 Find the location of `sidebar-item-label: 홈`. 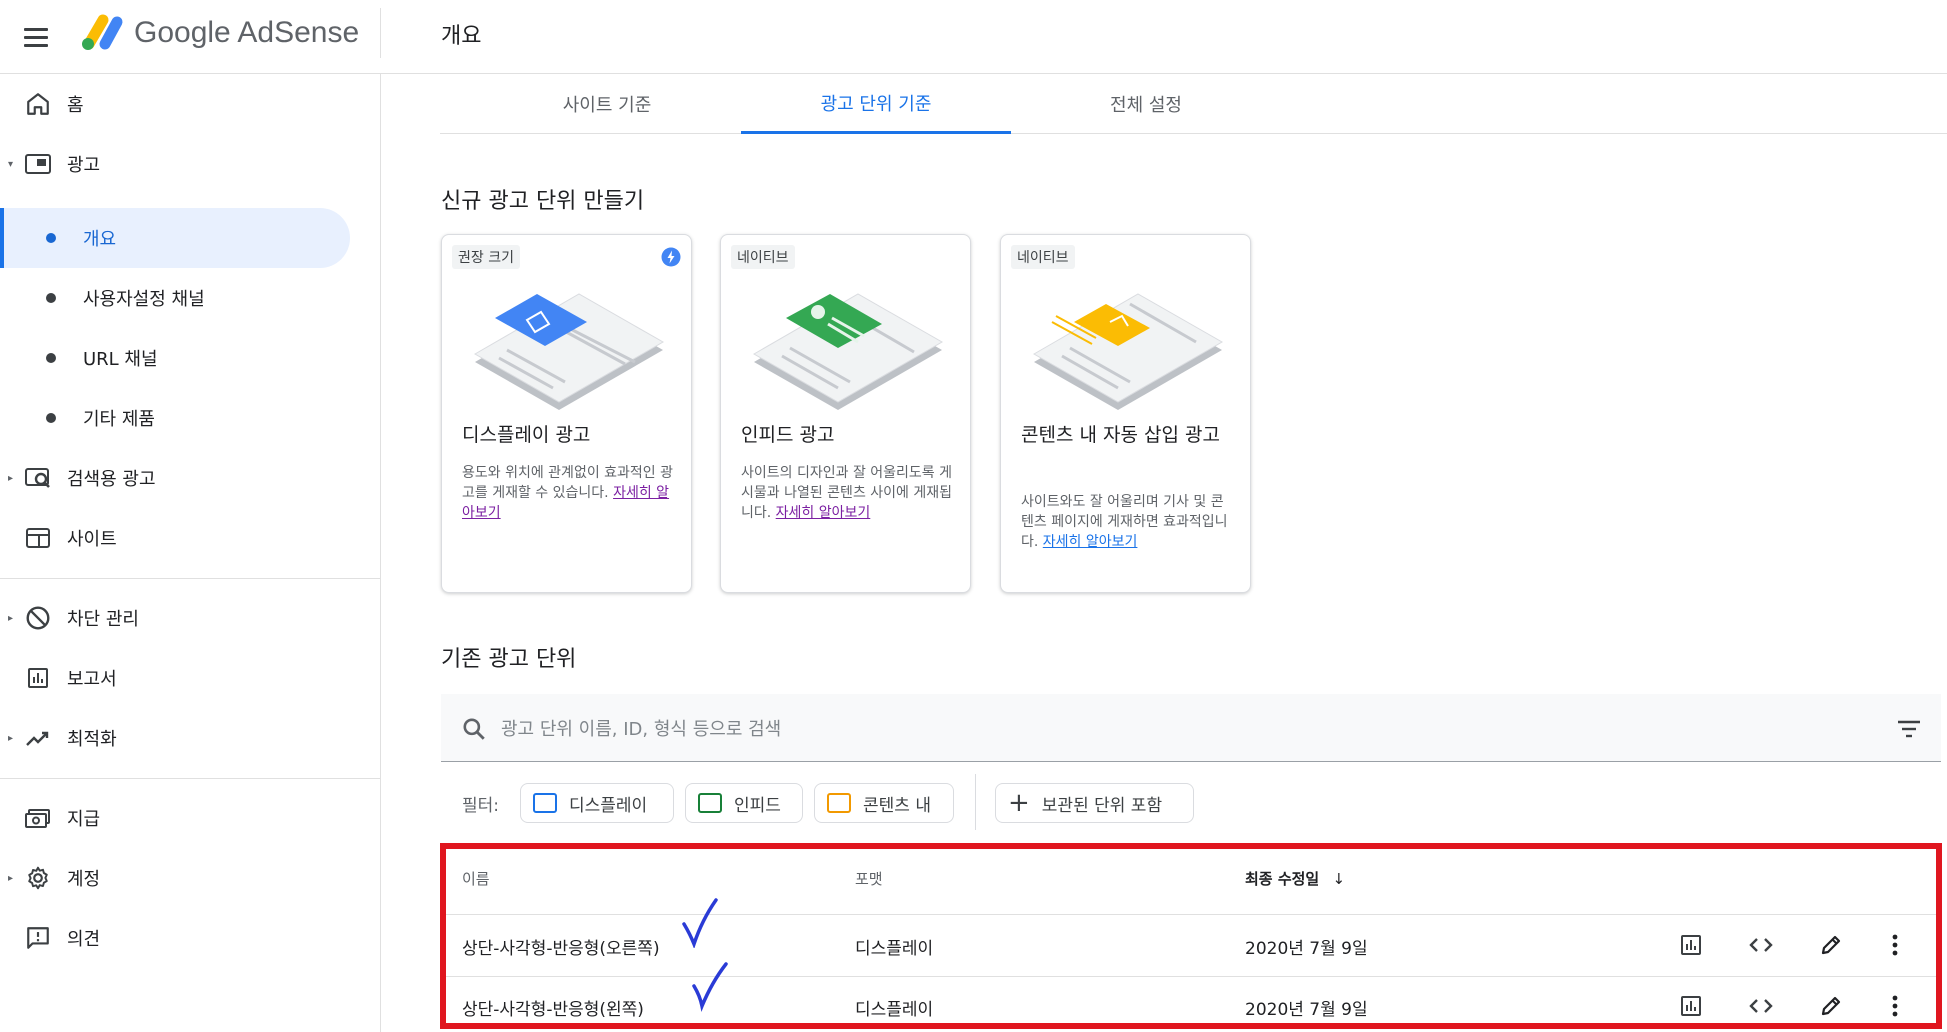

sidebar-item-label: 홈 is located at coordinates (75, 105).